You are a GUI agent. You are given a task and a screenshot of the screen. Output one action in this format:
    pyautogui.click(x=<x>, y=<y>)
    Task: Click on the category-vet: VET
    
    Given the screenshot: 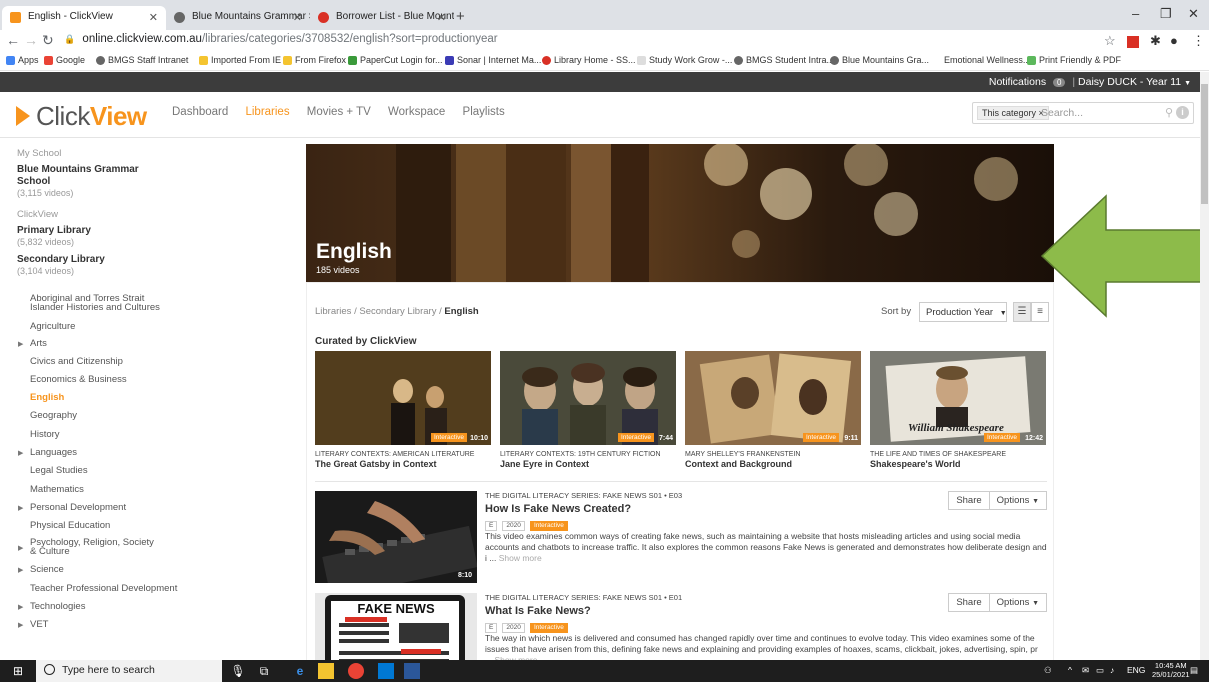 What is the action you would take?
    pyautogui.click(x=39, y=625)
    